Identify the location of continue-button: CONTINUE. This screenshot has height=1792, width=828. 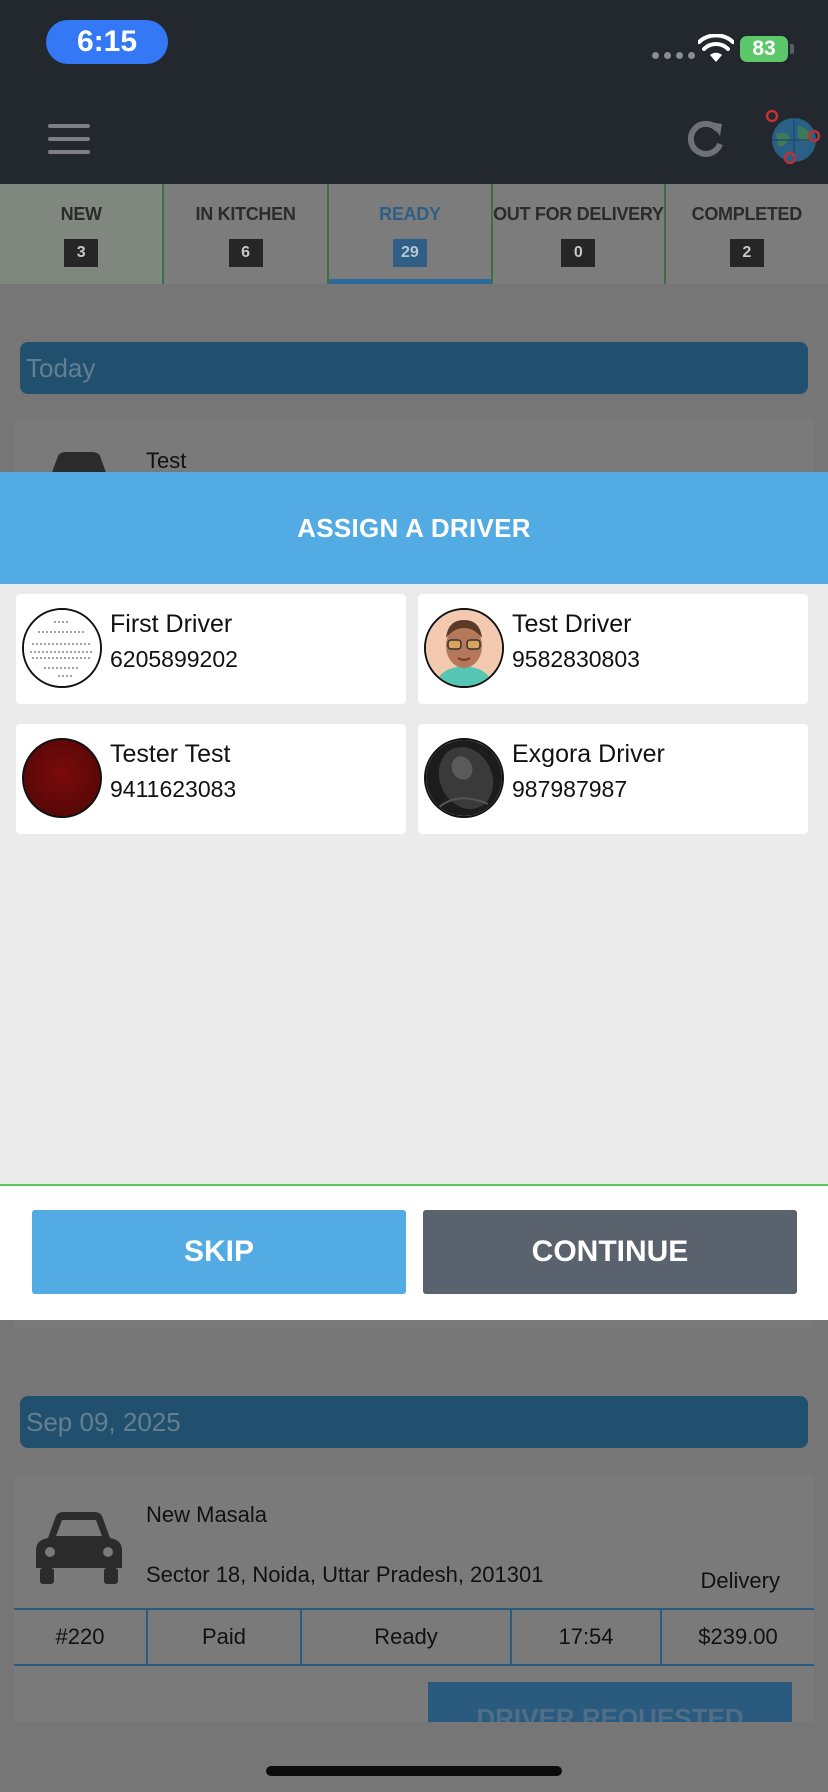
(610, 1252).